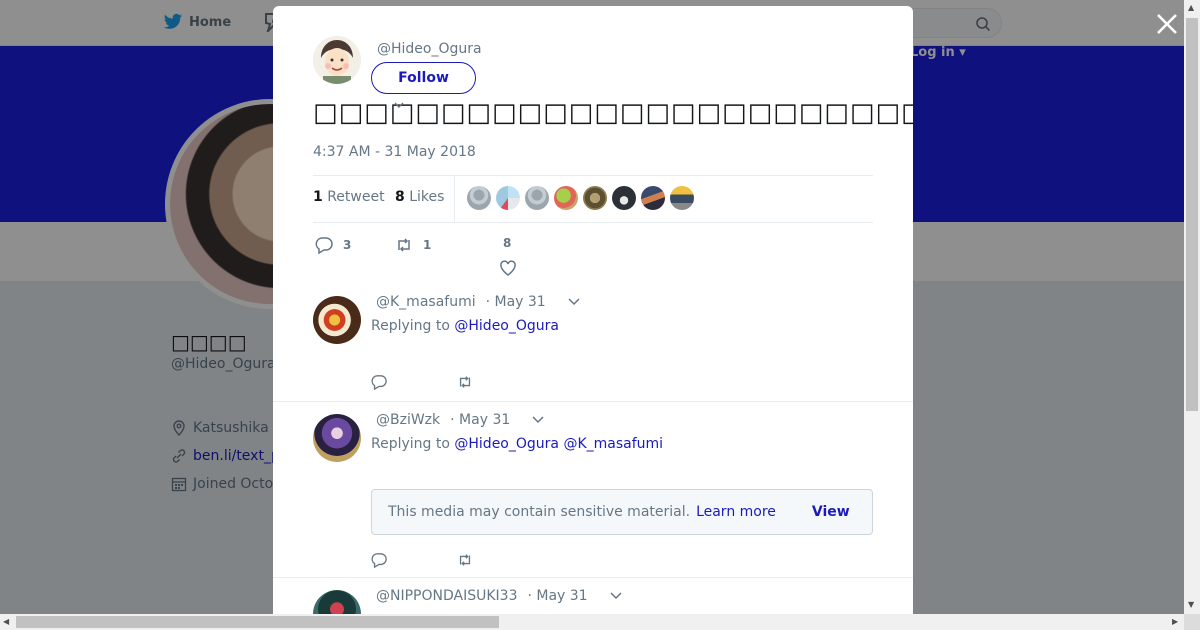 This screenshot has height=630, width=1200. I want to click on reply-count: 3, so click(347, 245).